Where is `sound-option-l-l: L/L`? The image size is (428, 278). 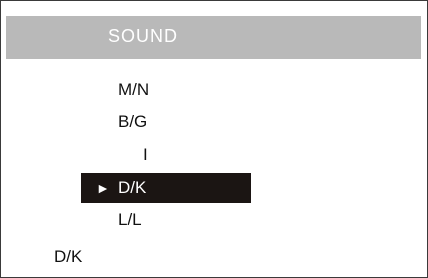
sound-option-l-l: L/L is located at coordinates (130, 220).